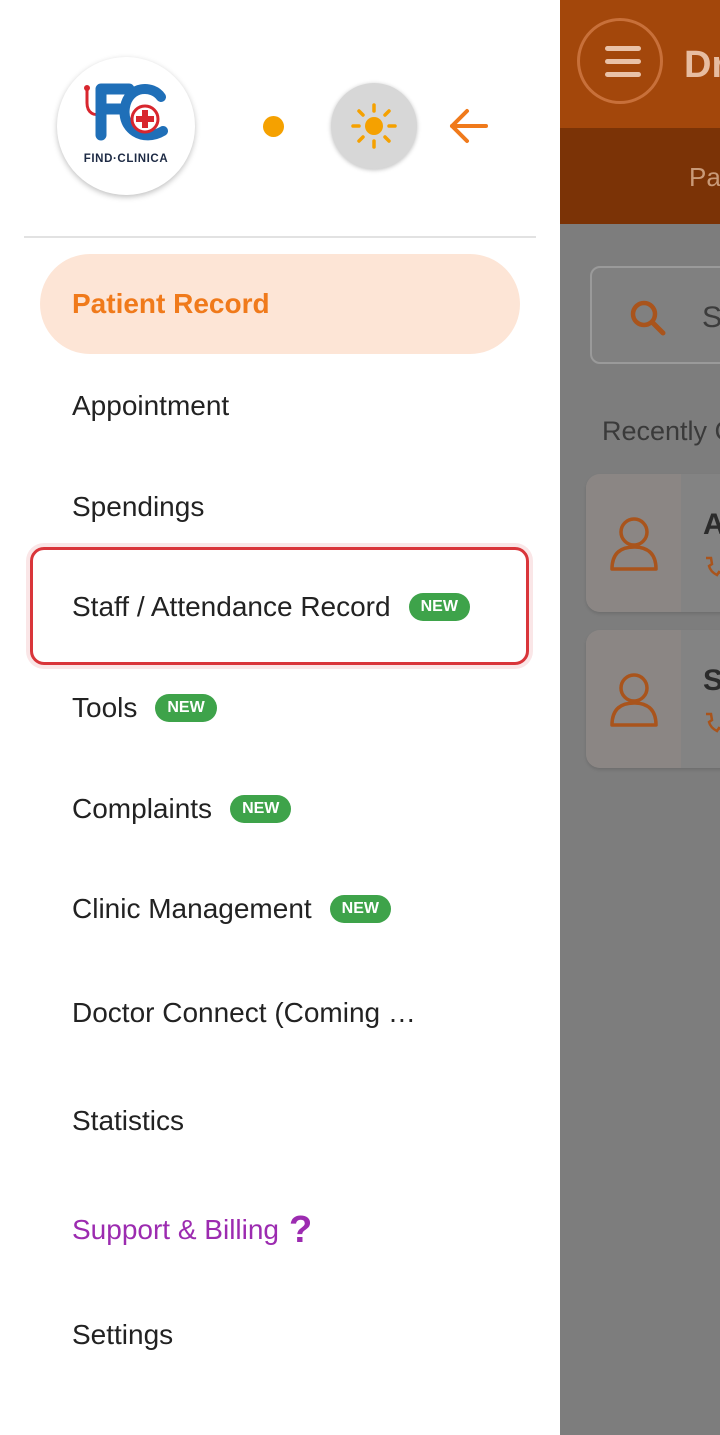 This screenshot has height=1435, width=720. What do you see at coordinates (192, 908) in the screenshot?
I see `menu-item-label: Clinic Management` at bounding box center [192, 908].